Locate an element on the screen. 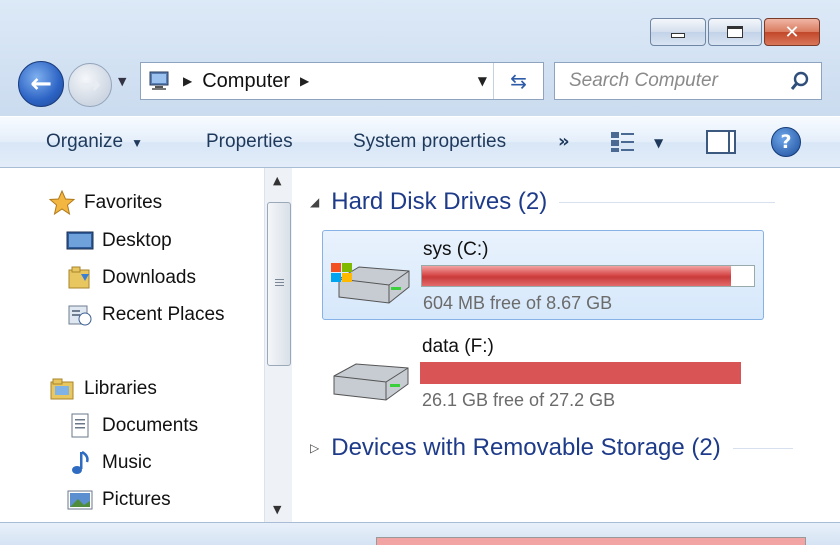 This screenshot has height=545, width=840. sidebar-item-favorites: Favorites is located at coordinates (105, 203).